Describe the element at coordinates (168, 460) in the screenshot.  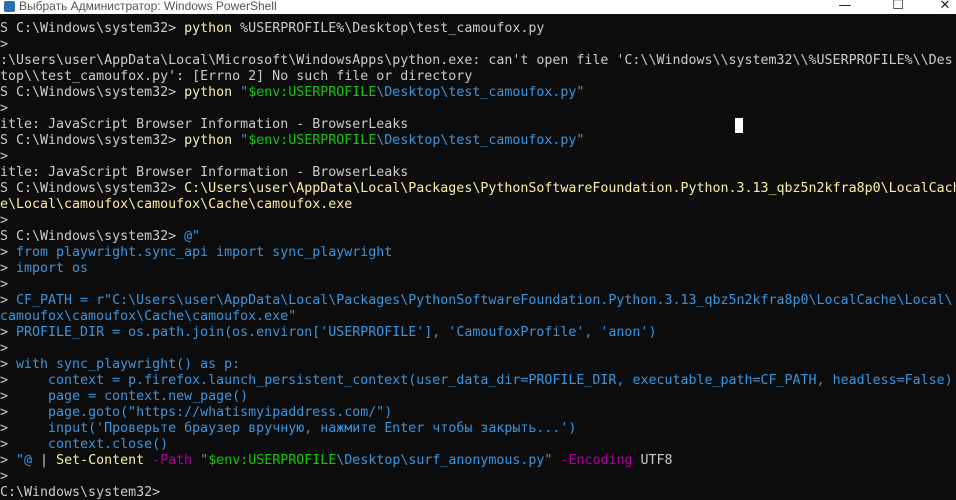
I see `terminal-text-segment: -Path` at that location.